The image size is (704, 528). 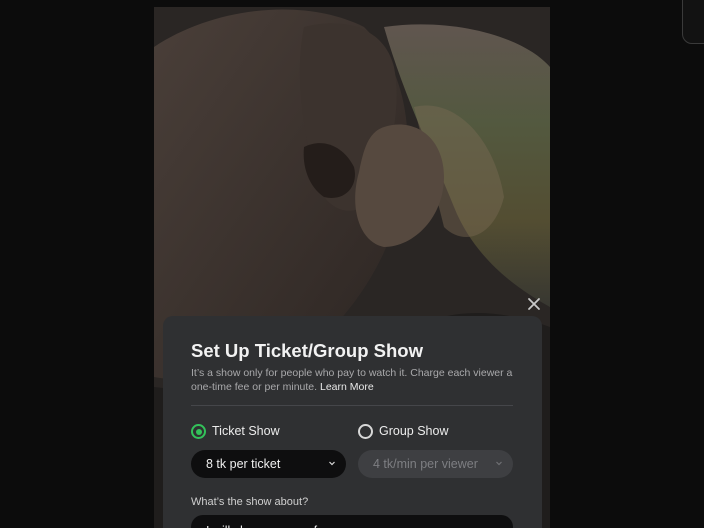 I want to click on close-button, so click(x=534, y=304).